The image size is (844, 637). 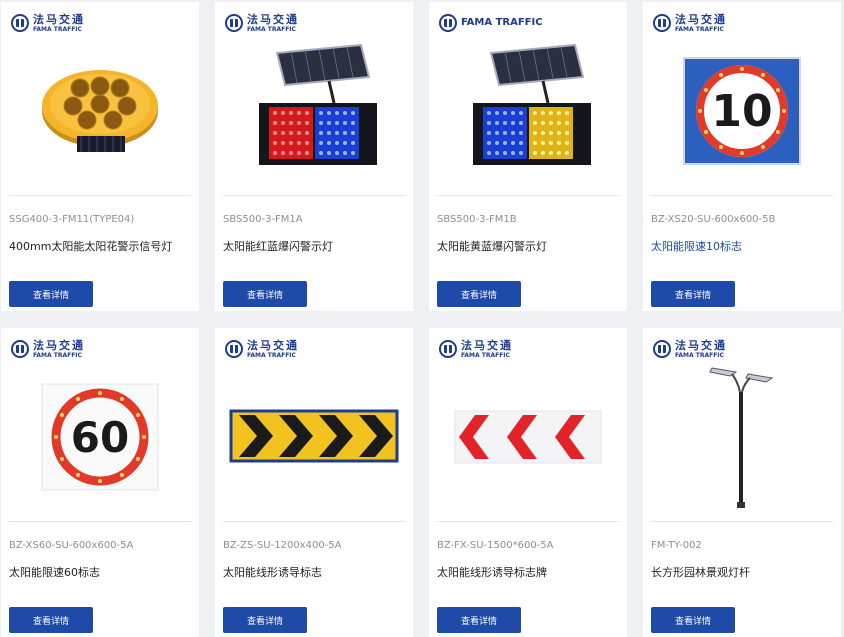 What do you see at coordinates (314, 111) in the screenshot?
I see `red-blue-solar-strobe-light-icon` at bounding box center [314, 111].